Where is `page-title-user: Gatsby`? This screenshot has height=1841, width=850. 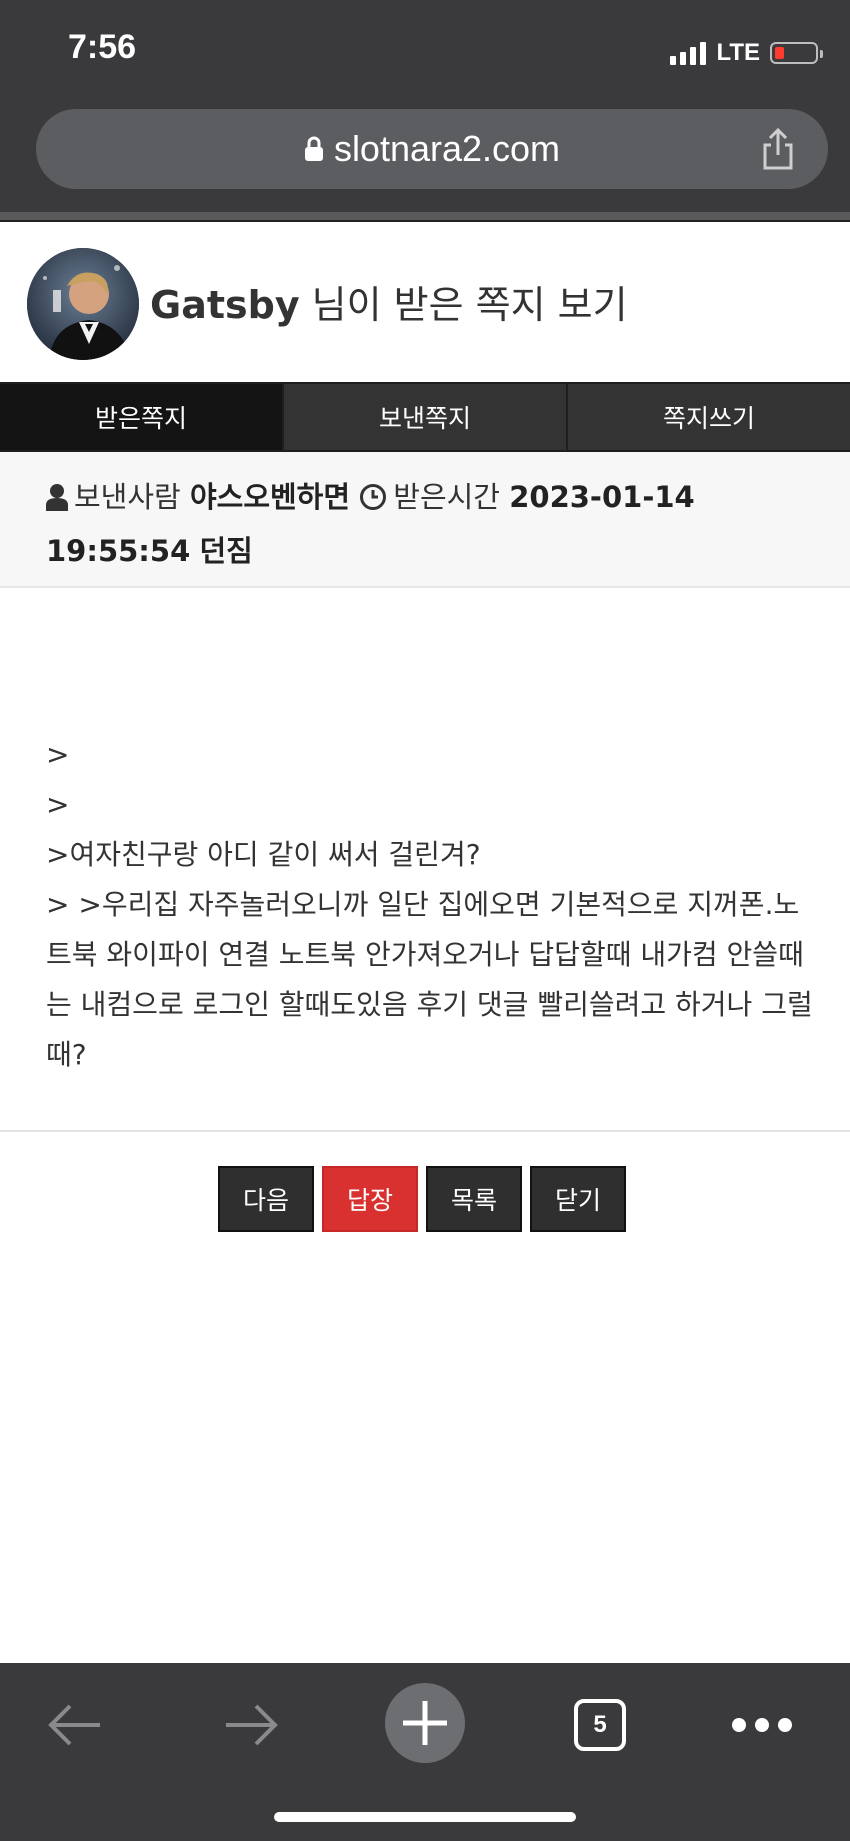
page-title-user: Gatsby is located at coordinates (225, 305).